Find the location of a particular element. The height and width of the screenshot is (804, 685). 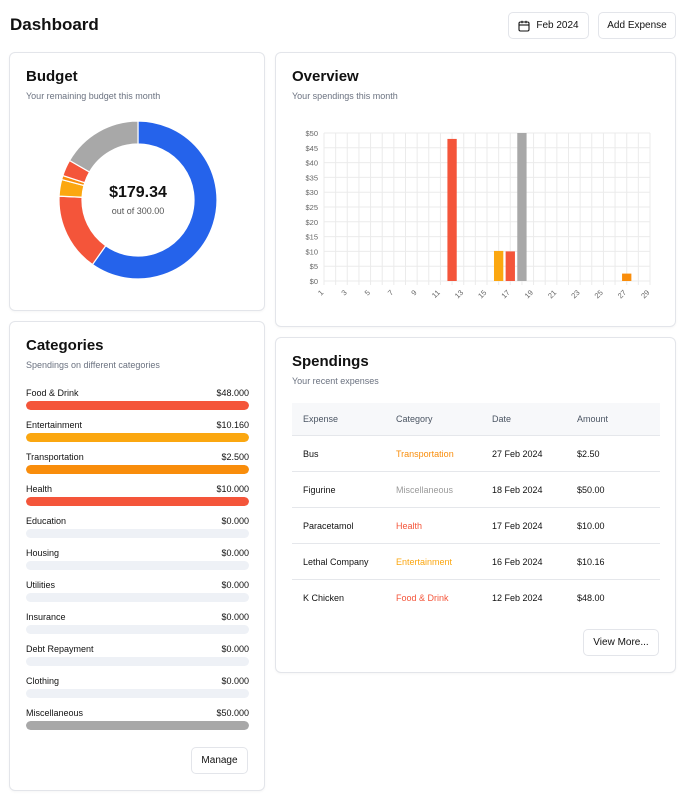

x-tick-label: 7 is located at coordinates (390, 292).